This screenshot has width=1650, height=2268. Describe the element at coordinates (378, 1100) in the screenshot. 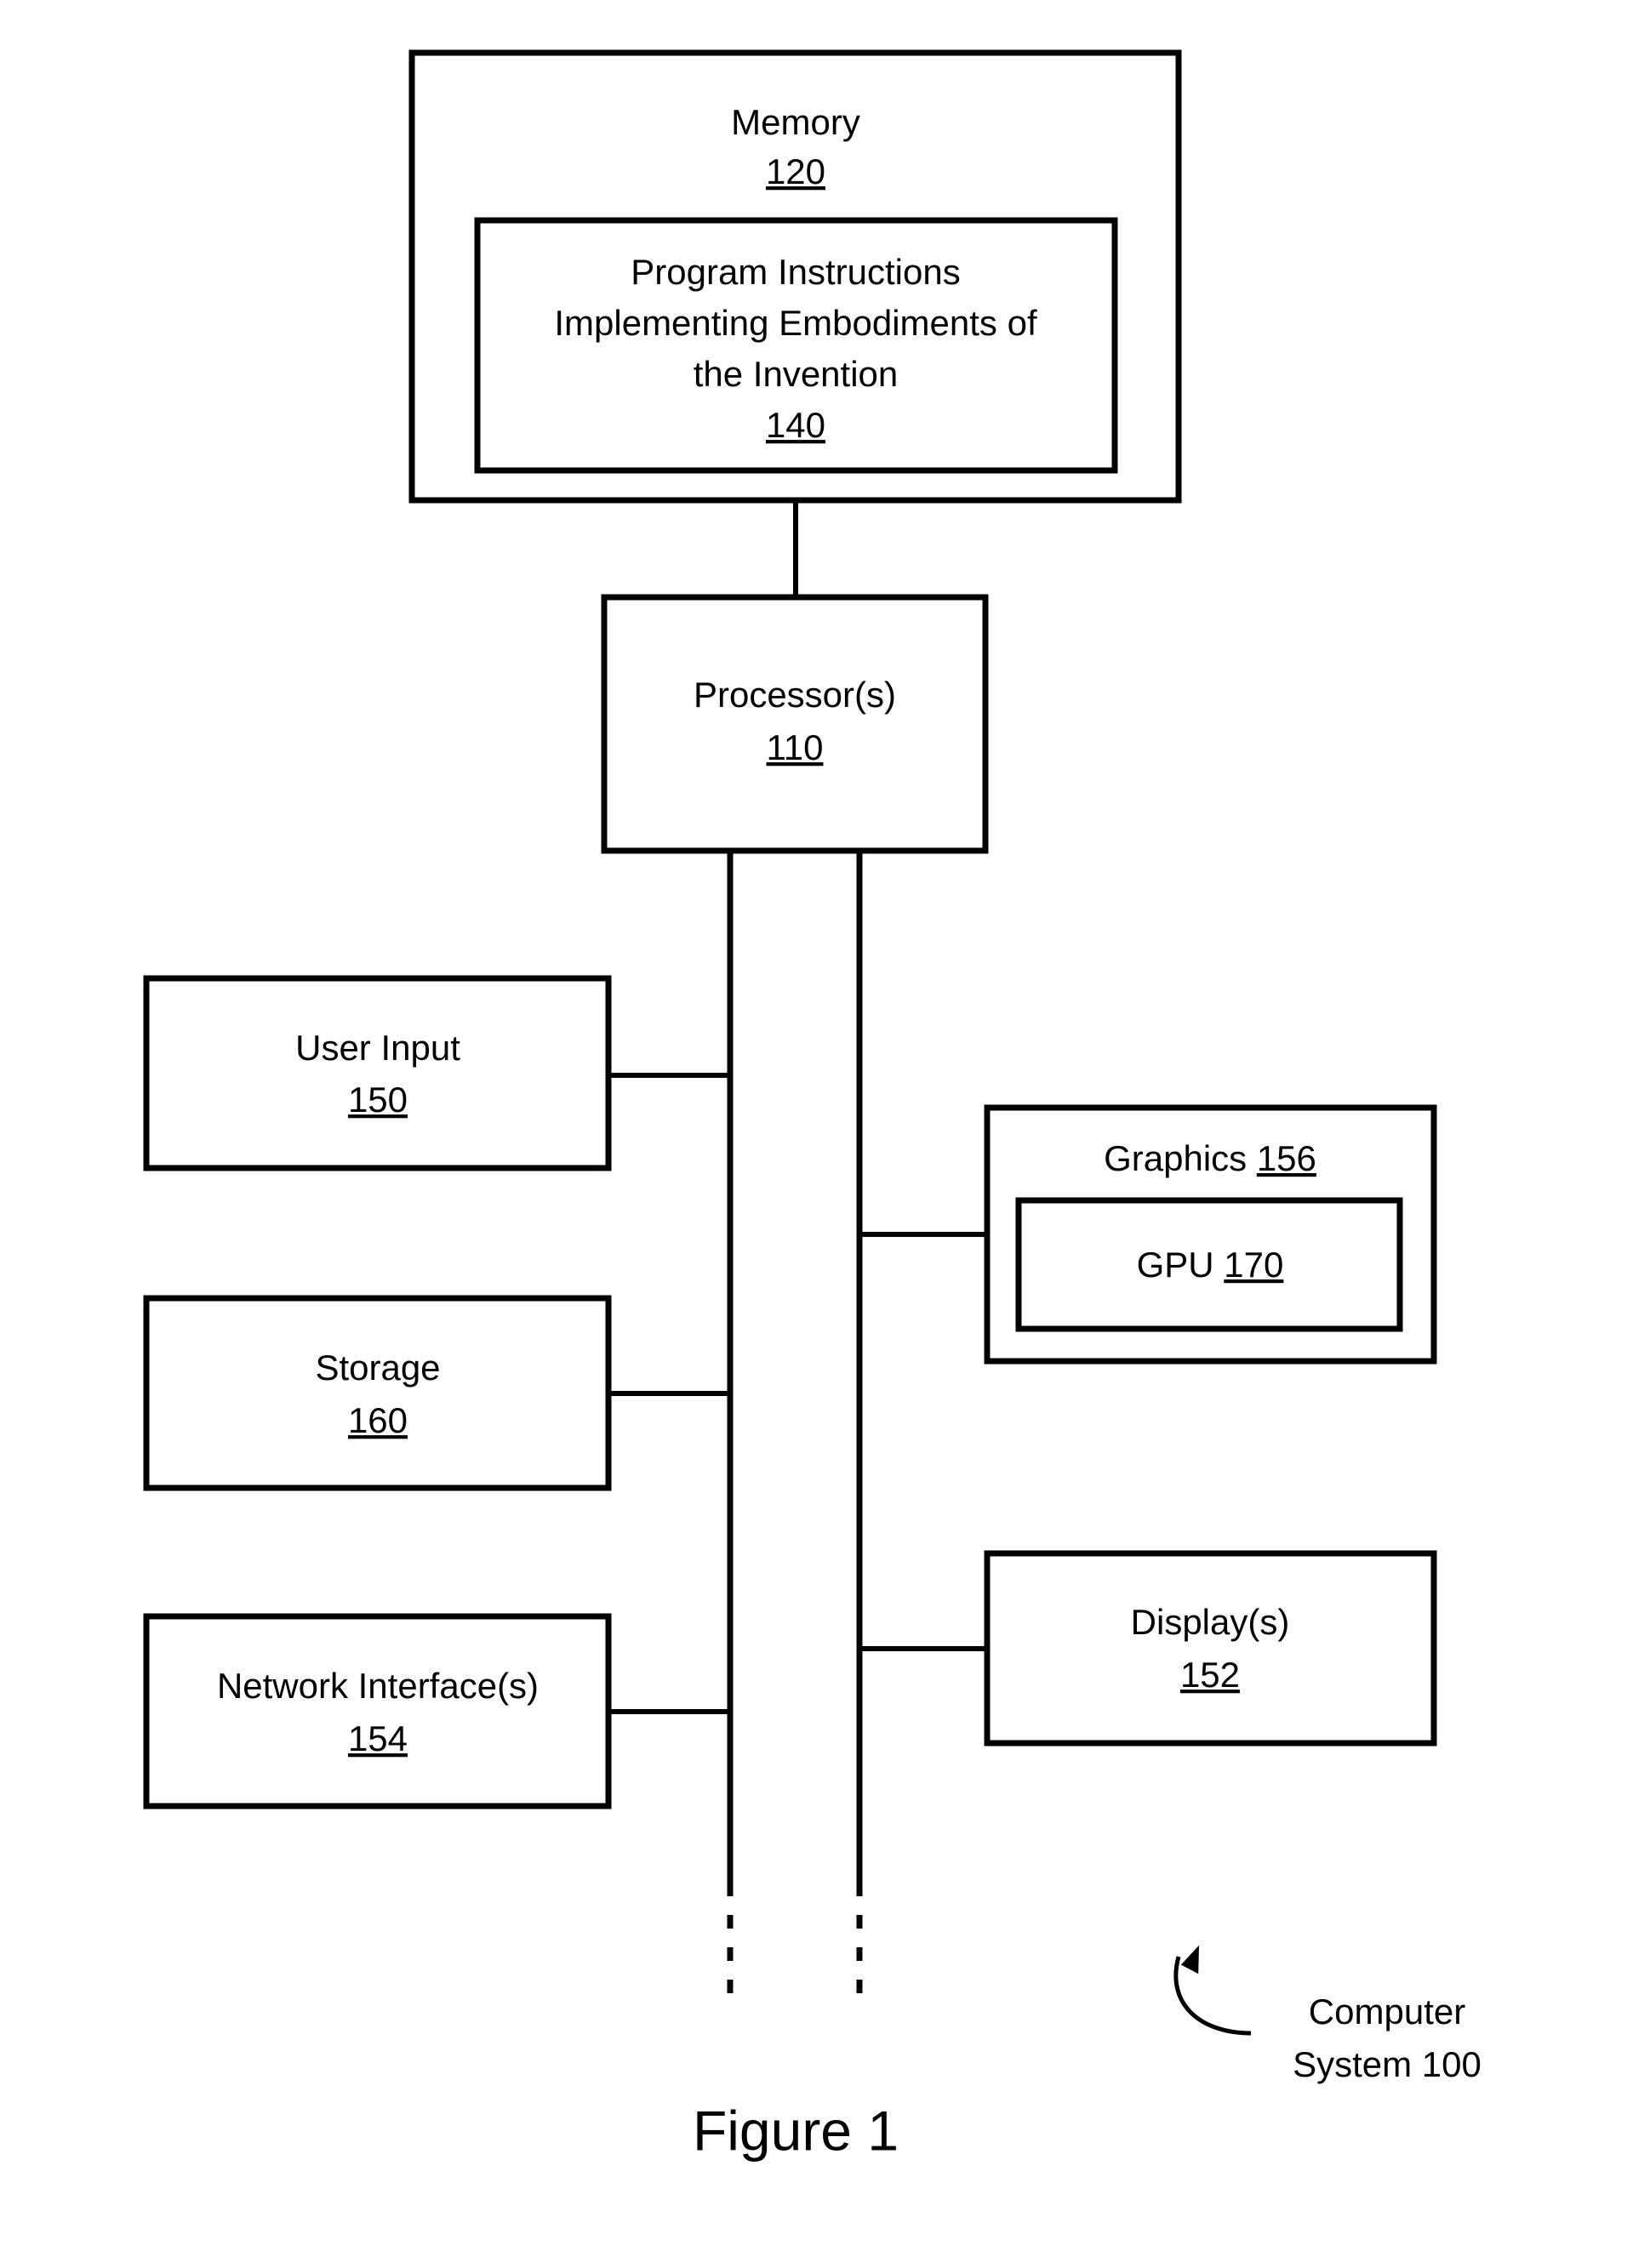

I see `user-input-ref-number: 150` at that location.